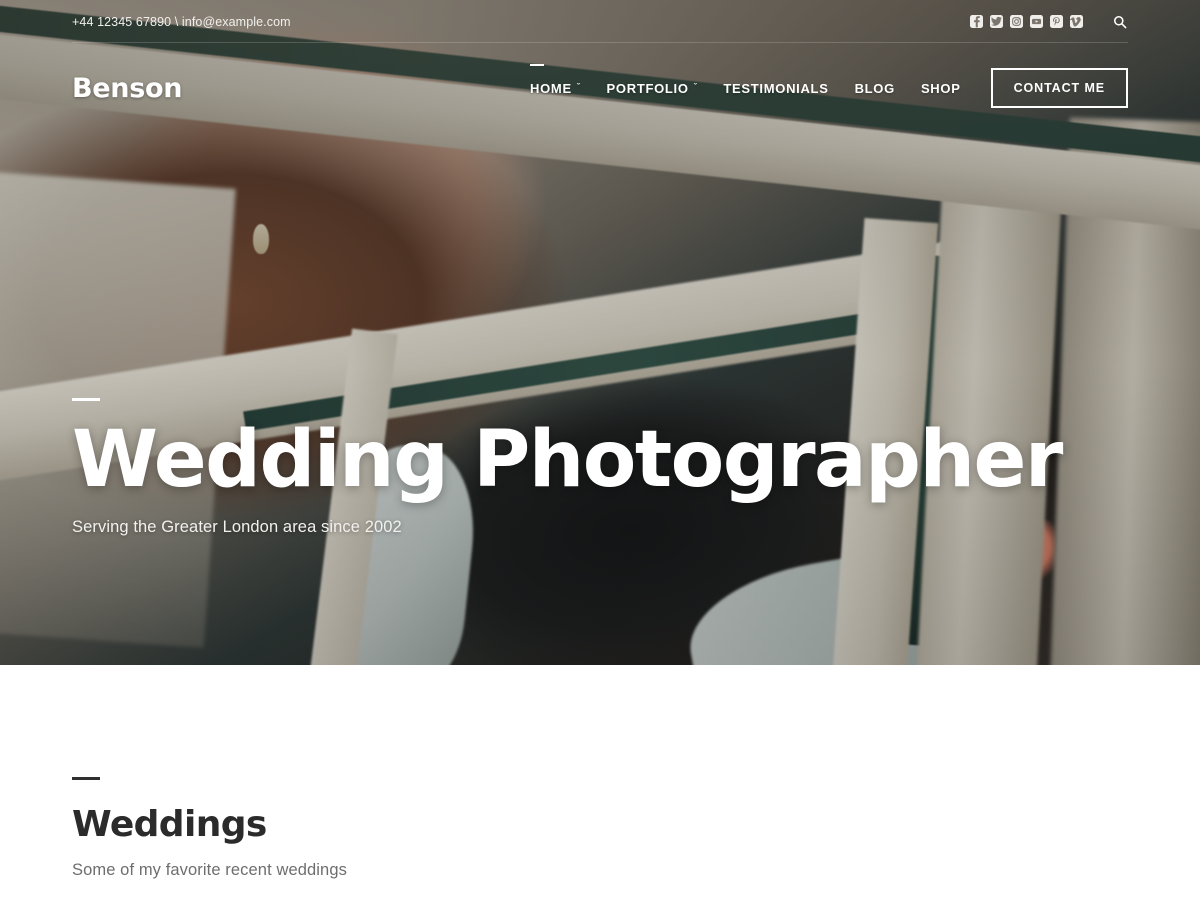 Image resolution: width=1200 pixels, height=900 pixels. I want to click on nav-item-testimonials: TESTIMONIALS, so click(775, 88).